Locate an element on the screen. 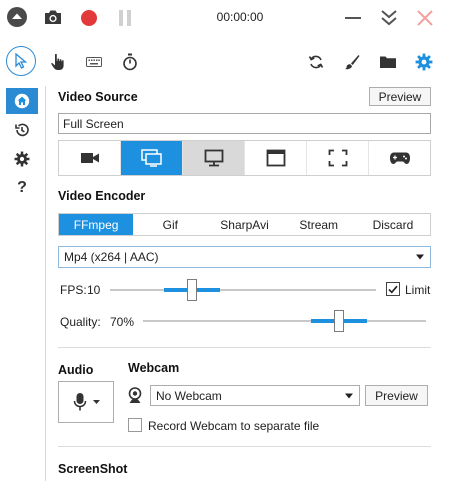 Image resolution: width=460 pixels, height=481 pixels. refresh-button is located at coordinates (316, 62).